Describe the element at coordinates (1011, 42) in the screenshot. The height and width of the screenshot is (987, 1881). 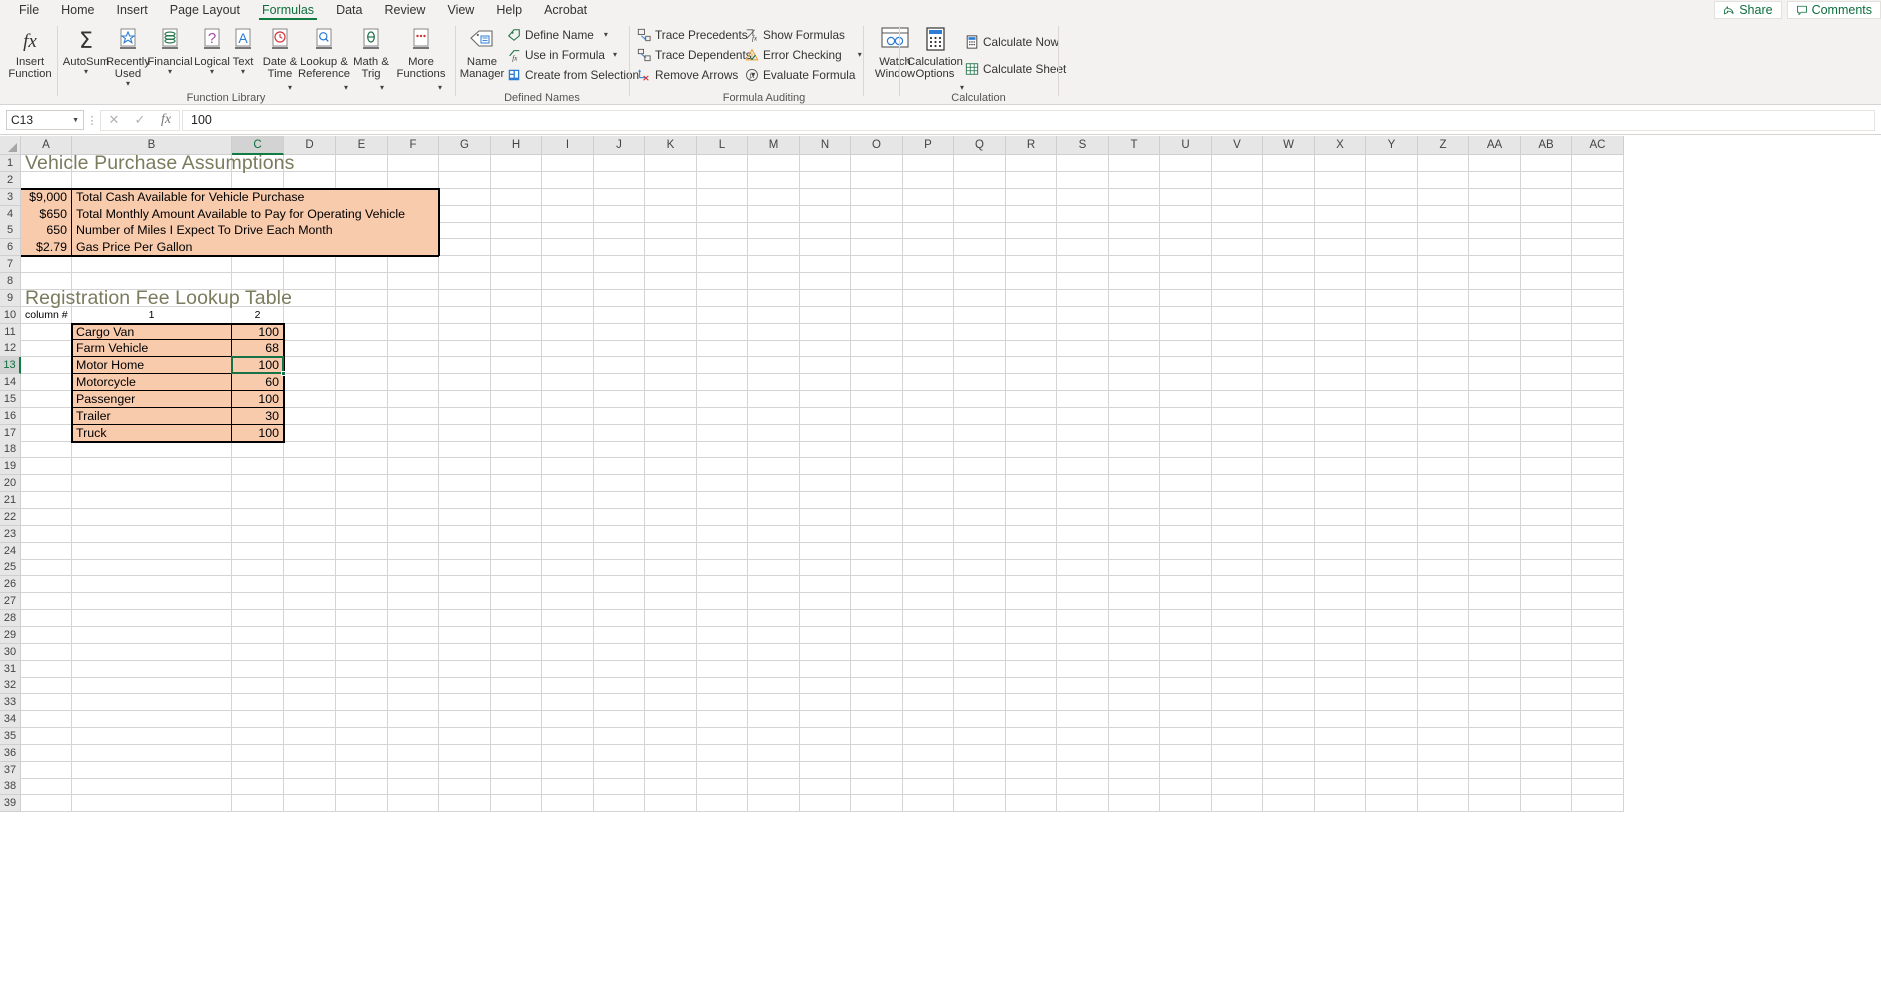
I see `calculate-now-button: Calculate Now` at that location.